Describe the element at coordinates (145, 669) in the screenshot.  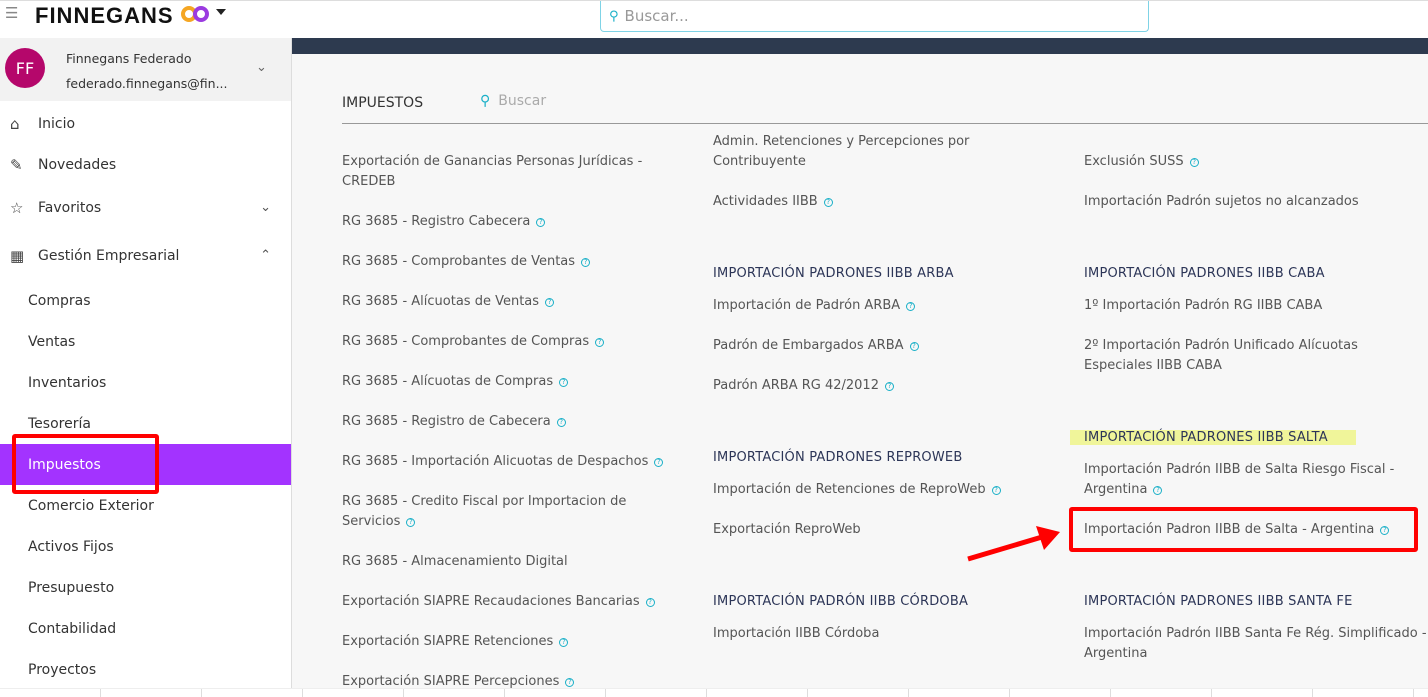
I see `sidebar-sub-proyectos: Proyectos` at that location.